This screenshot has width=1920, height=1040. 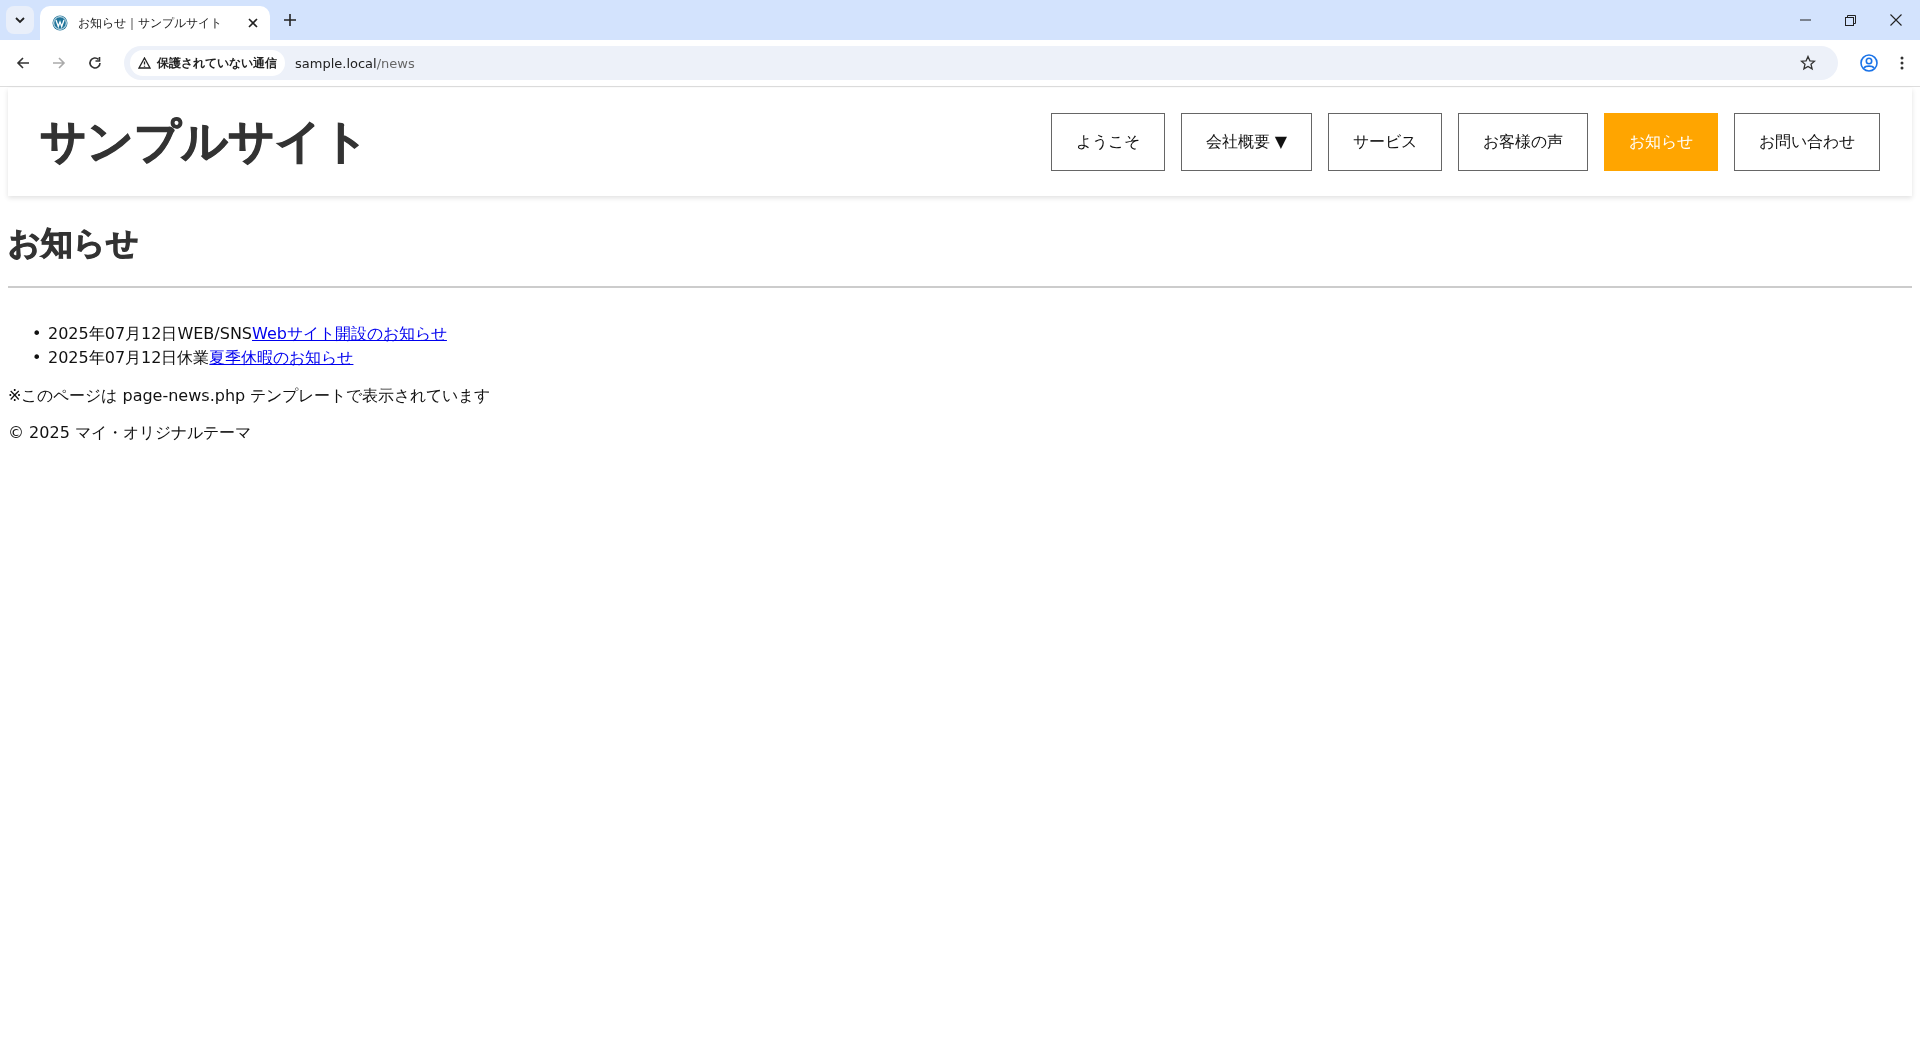 What do you see at coordinates (130, 433) in the screenshot?
I see `footer-copyright: © 2025 マイ・オリジナルテーマ` at bounding box center [130, 433].